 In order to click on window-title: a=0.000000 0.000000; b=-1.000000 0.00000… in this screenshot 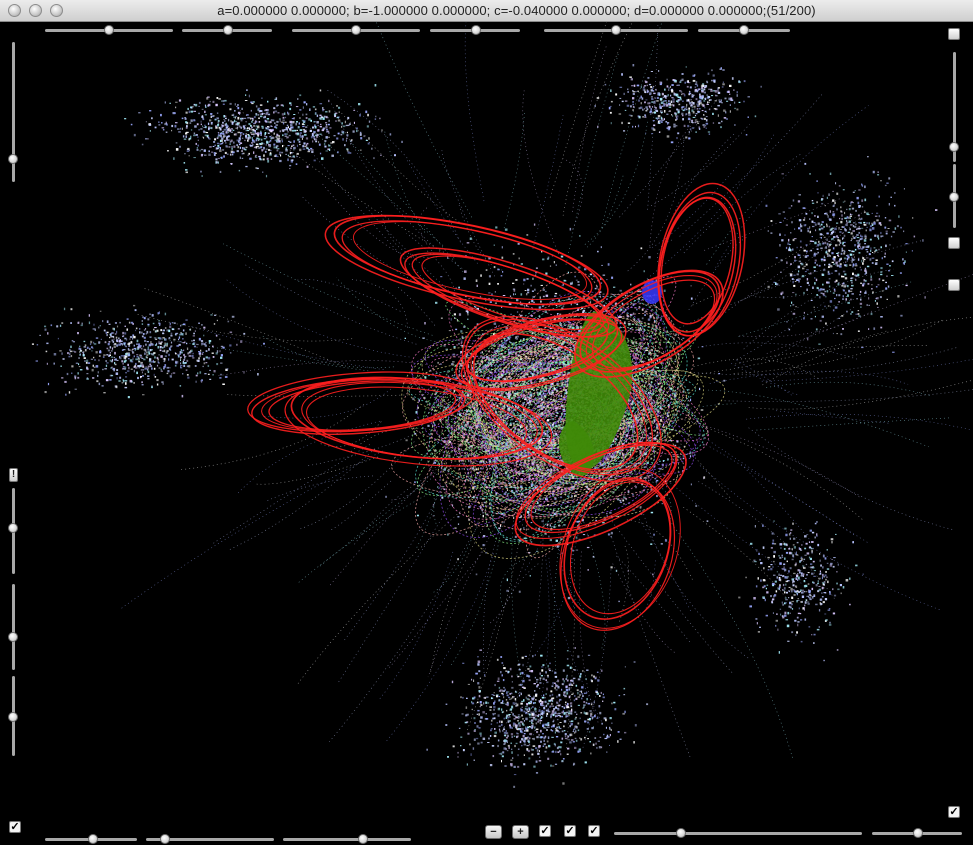, I will do `click(516, 10)`.